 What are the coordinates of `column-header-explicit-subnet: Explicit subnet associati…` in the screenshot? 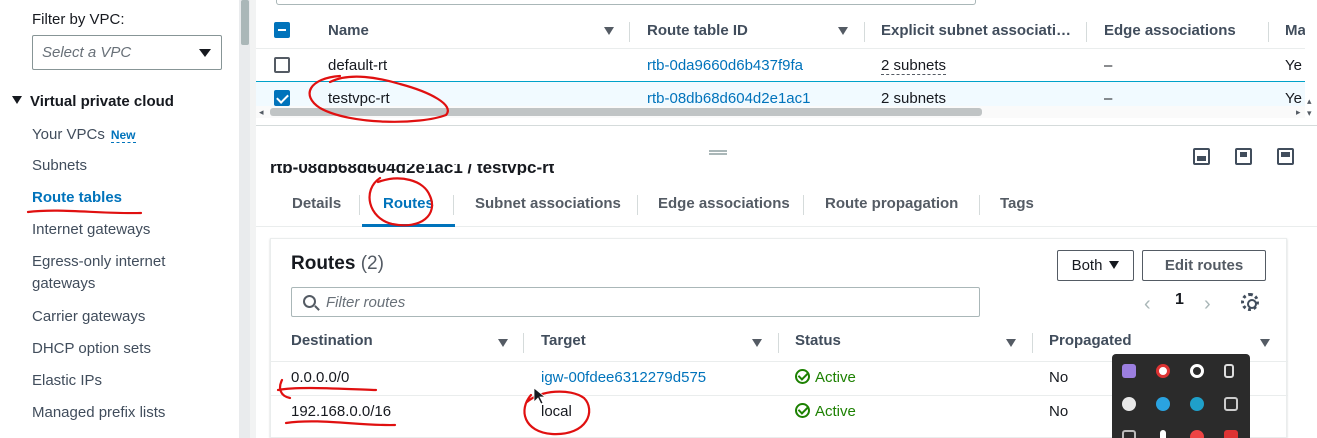 It's located at (976, 31).